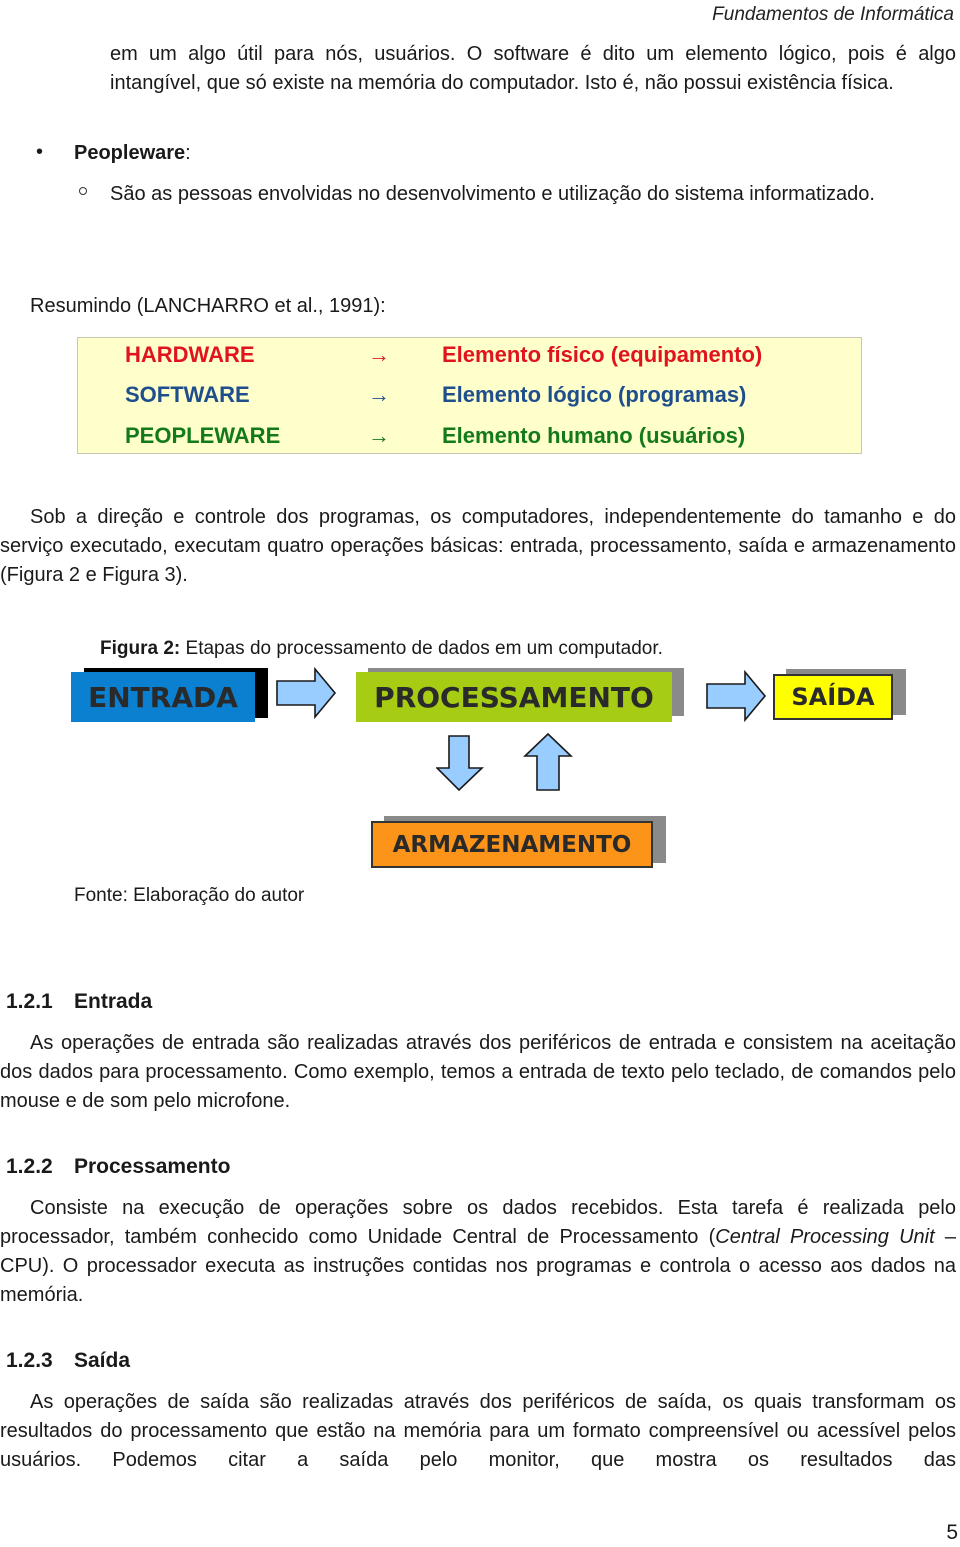 The height and width of the screenshot is (1547, 960). I want to click on processamento-box: PROCESSAMENTO, so click(514, 697).